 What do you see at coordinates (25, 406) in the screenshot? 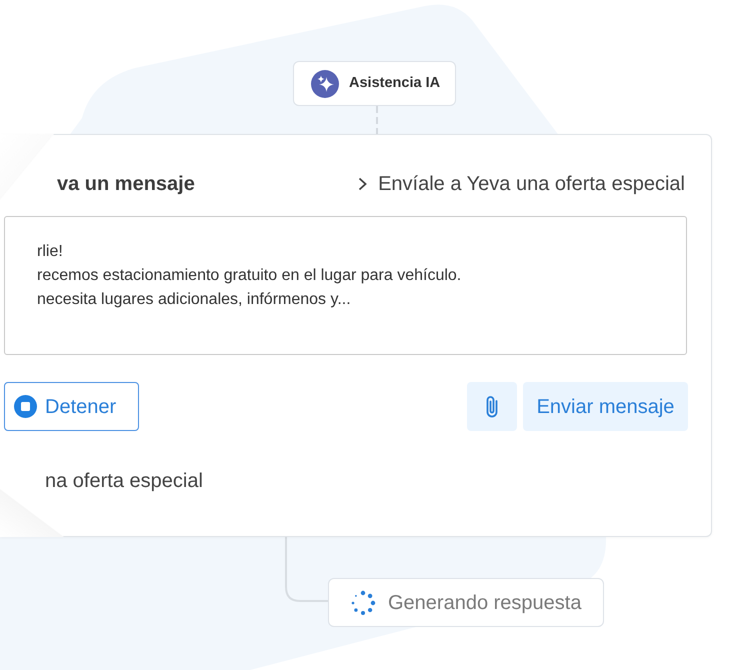
I see `stop-icon` at bounding box center [25, 406].